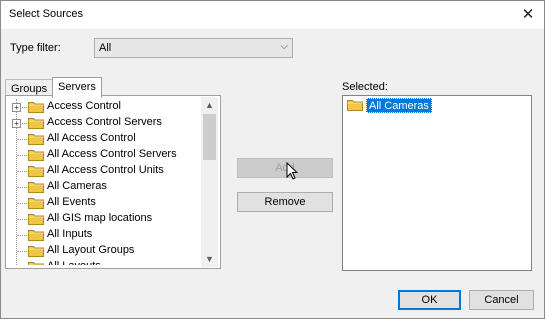 The height and width of the screenshot is (319, 545). I want to click on tree-item: All Access Control, so click(106, 139).